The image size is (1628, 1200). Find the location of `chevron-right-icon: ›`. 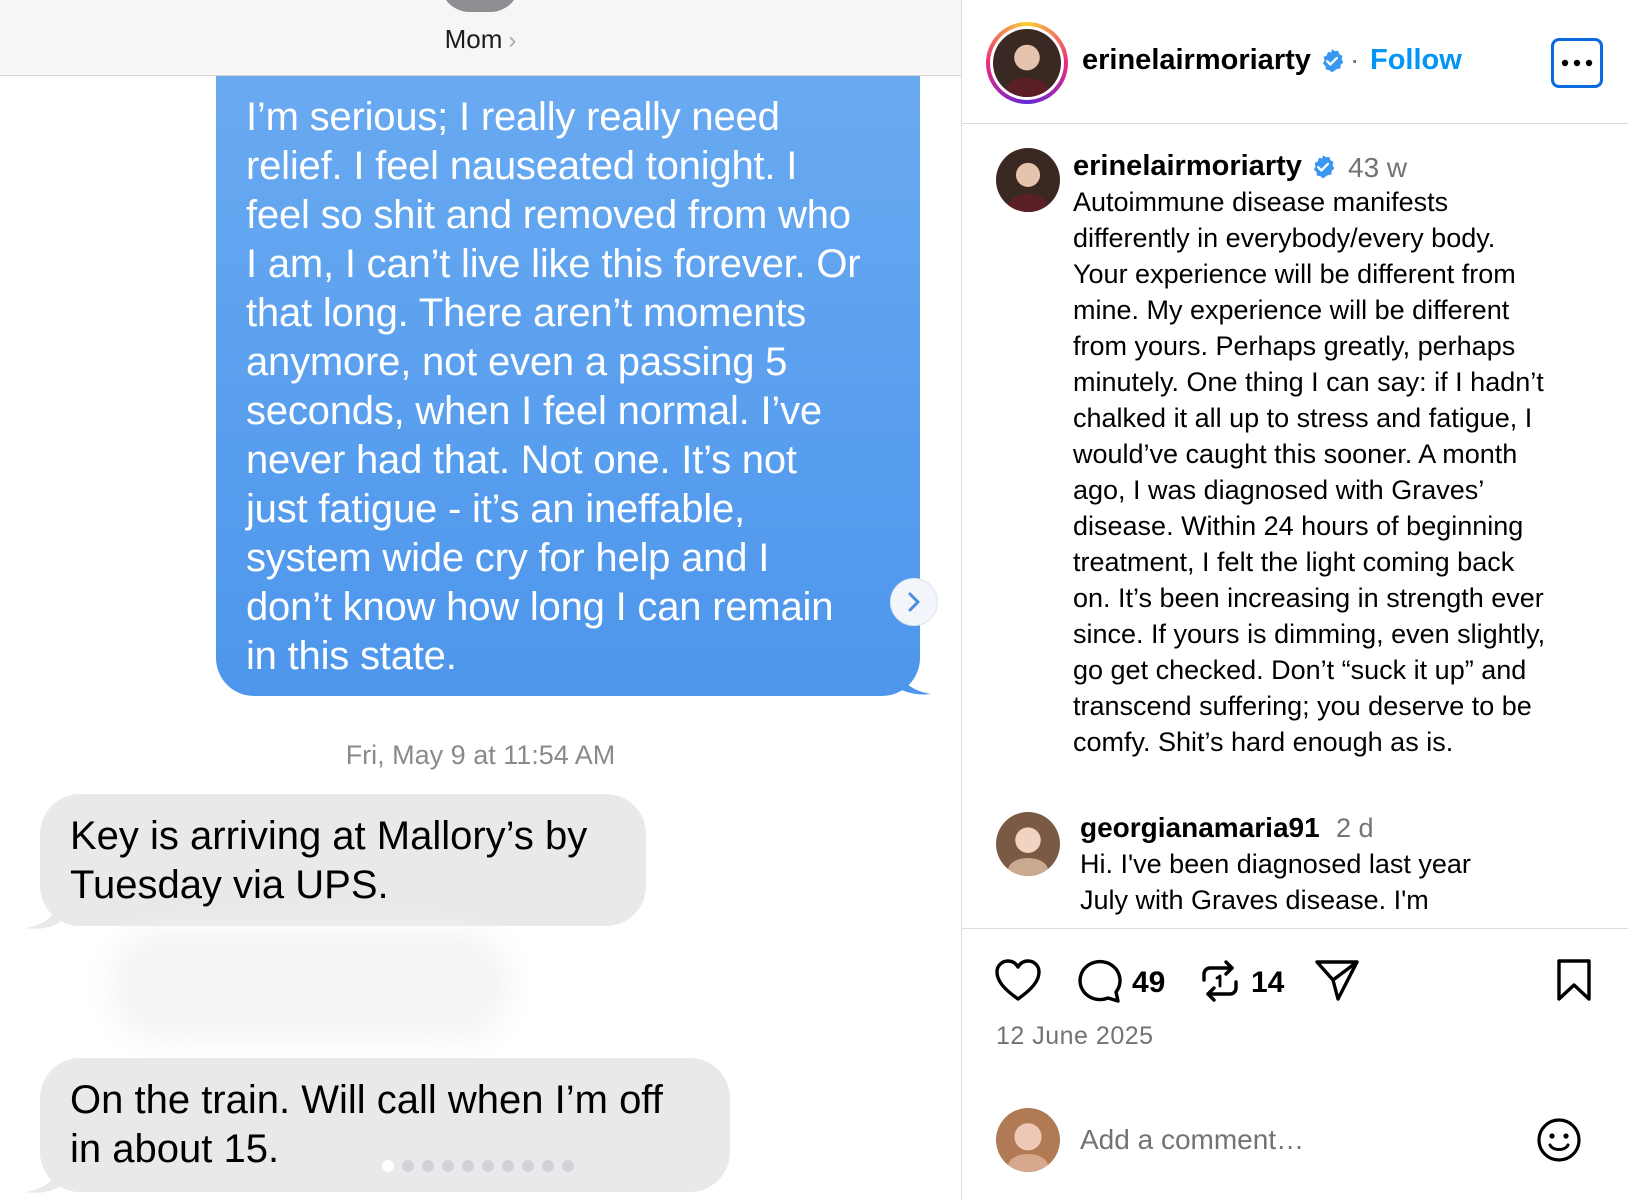

chevron-right-icon: › is located at coordinates (512, 40).